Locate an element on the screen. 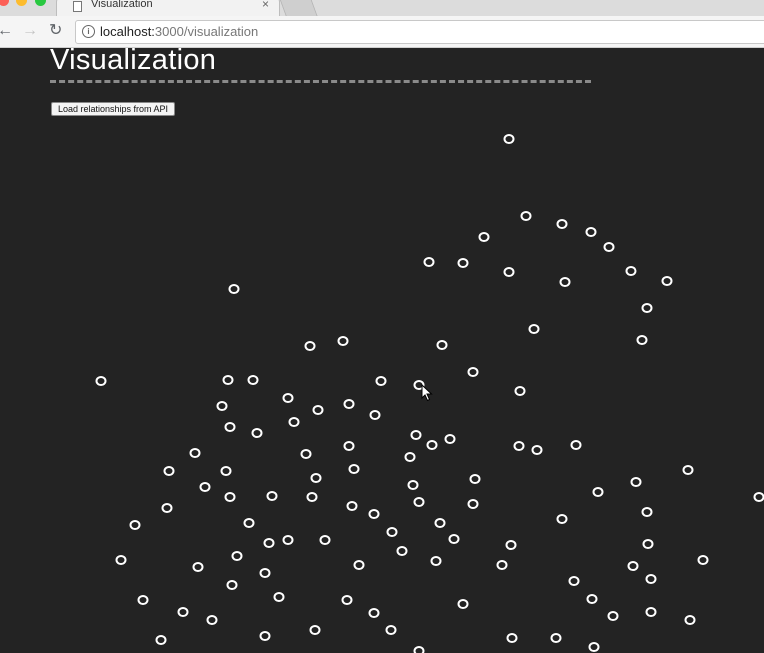  load-relationships-button: Load relationships from API is located at coordinates (113, 109).